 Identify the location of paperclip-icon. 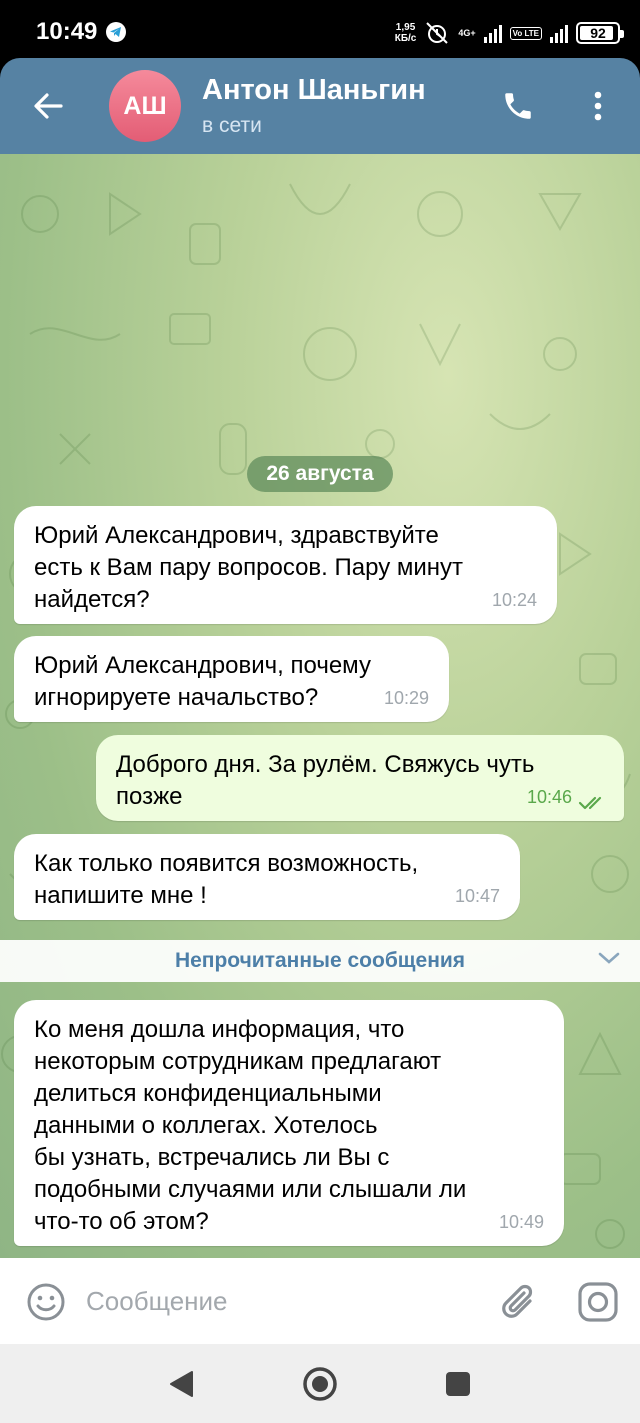
(518, 1302).